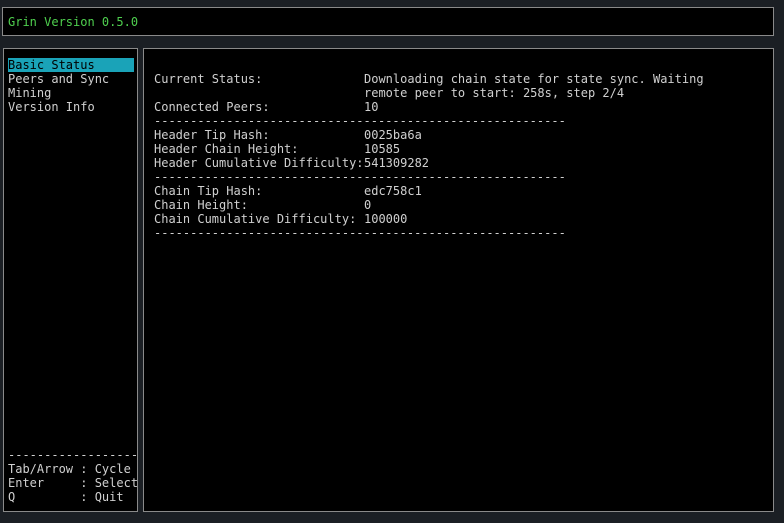 Image resolution: width=784 pixels, height=523 pixels. I want to click on current-status-label: Current Status:, so click(208, 79).